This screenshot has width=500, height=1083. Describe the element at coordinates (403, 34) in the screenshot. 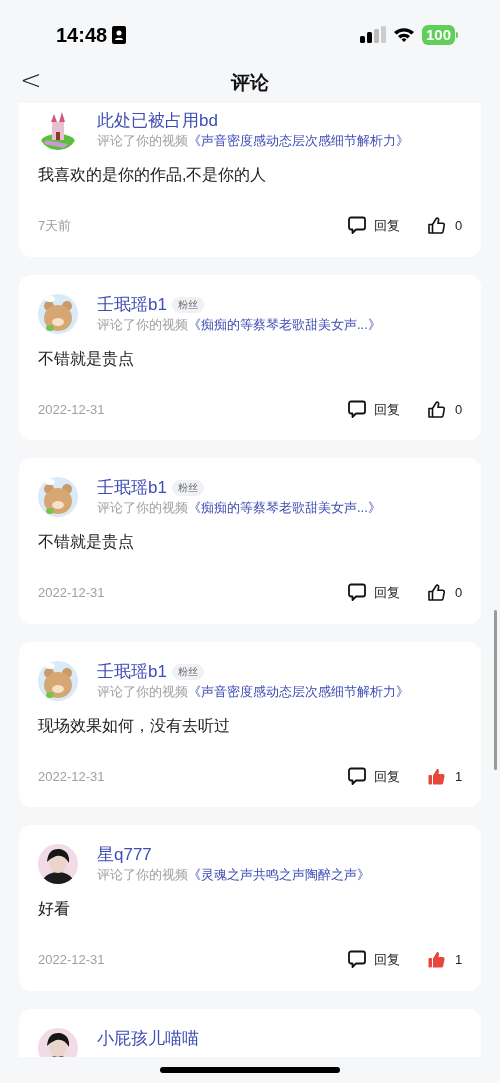

I see `wifi-icon` at that location.